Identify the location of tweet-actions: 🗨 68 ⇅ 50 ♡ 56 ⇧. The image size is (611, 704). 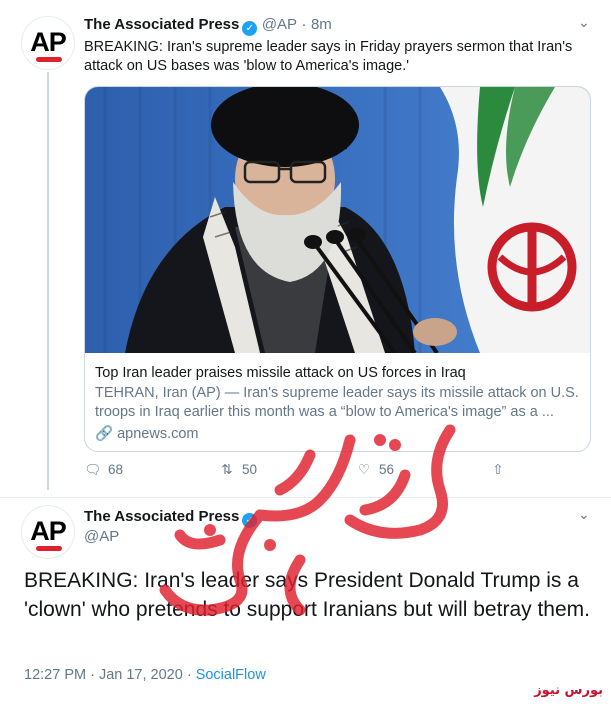
(305, 473).